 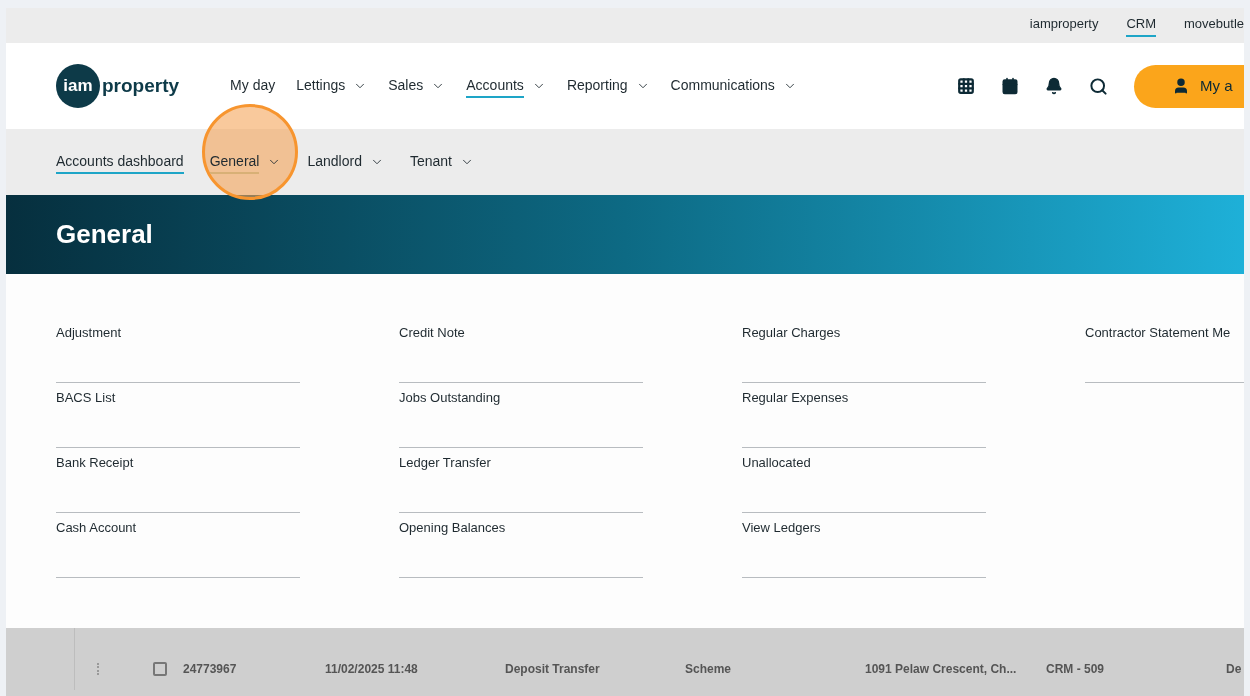 What do you see at coordinates (864, 350) in the screenshot?
I see `menu-item: Regular Charges` at bounding box center [864, 350].